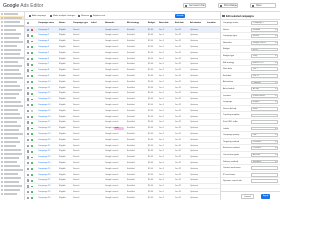 The image size is (320, 240). I want to click on edit-field-input: Jan 31, so click(264, 75).